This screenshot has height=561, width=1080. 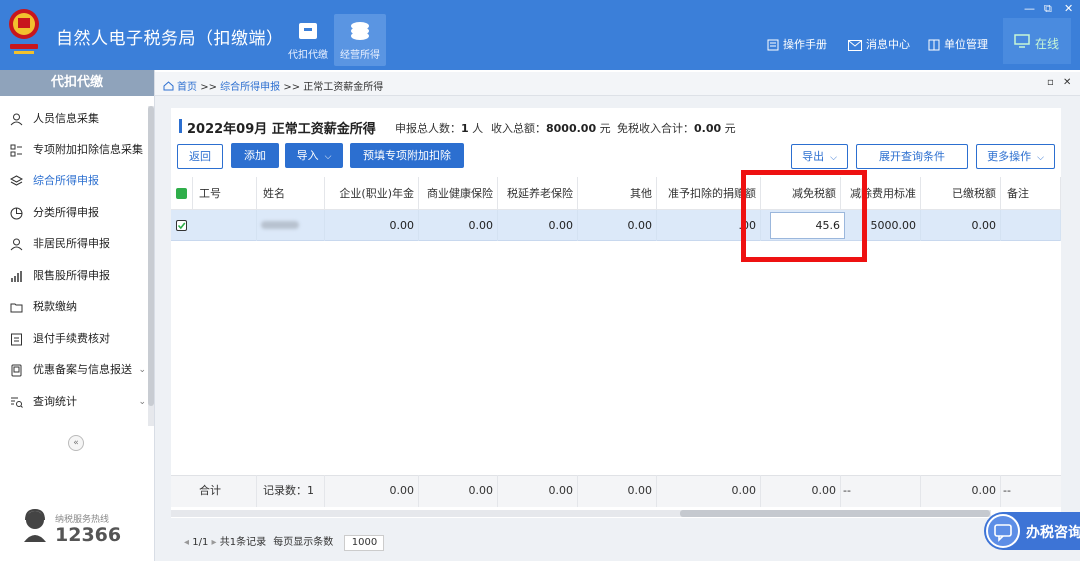 I want to click on cell-employee-id, so click(x=225, y=225).